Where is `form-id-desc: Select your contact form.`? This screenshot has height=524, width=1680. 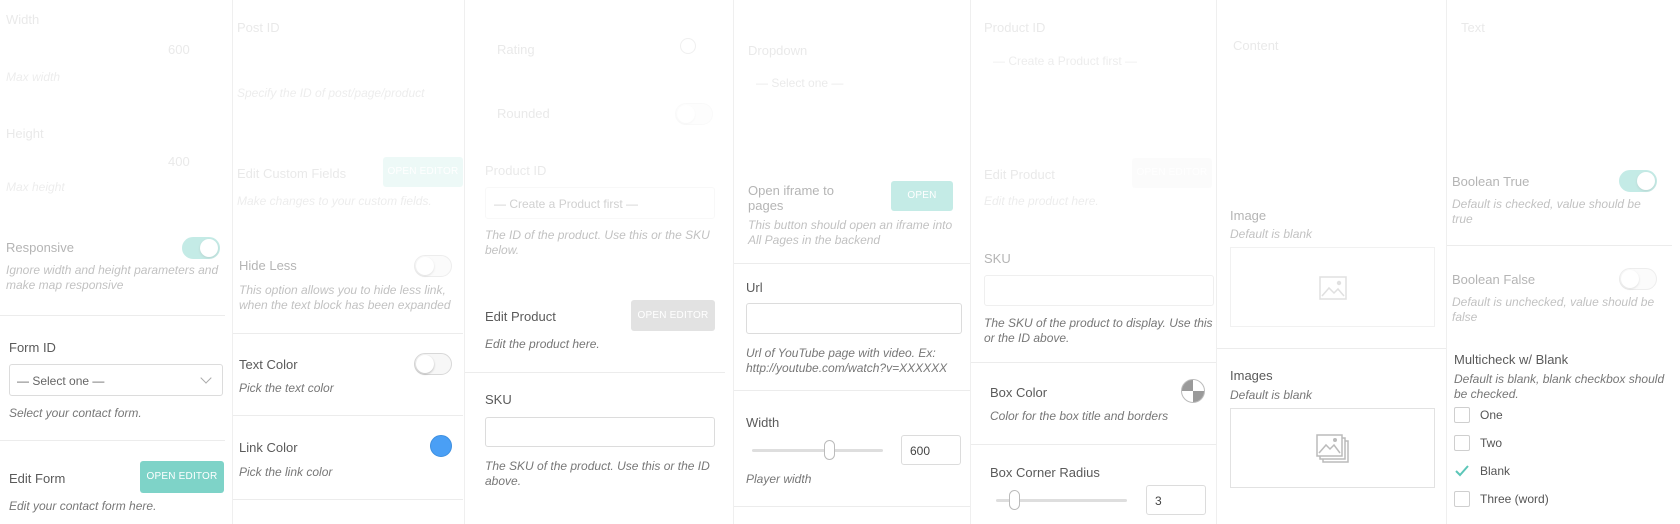 form-id-desc: Select your contact form. is located at coordinates (75, 413).